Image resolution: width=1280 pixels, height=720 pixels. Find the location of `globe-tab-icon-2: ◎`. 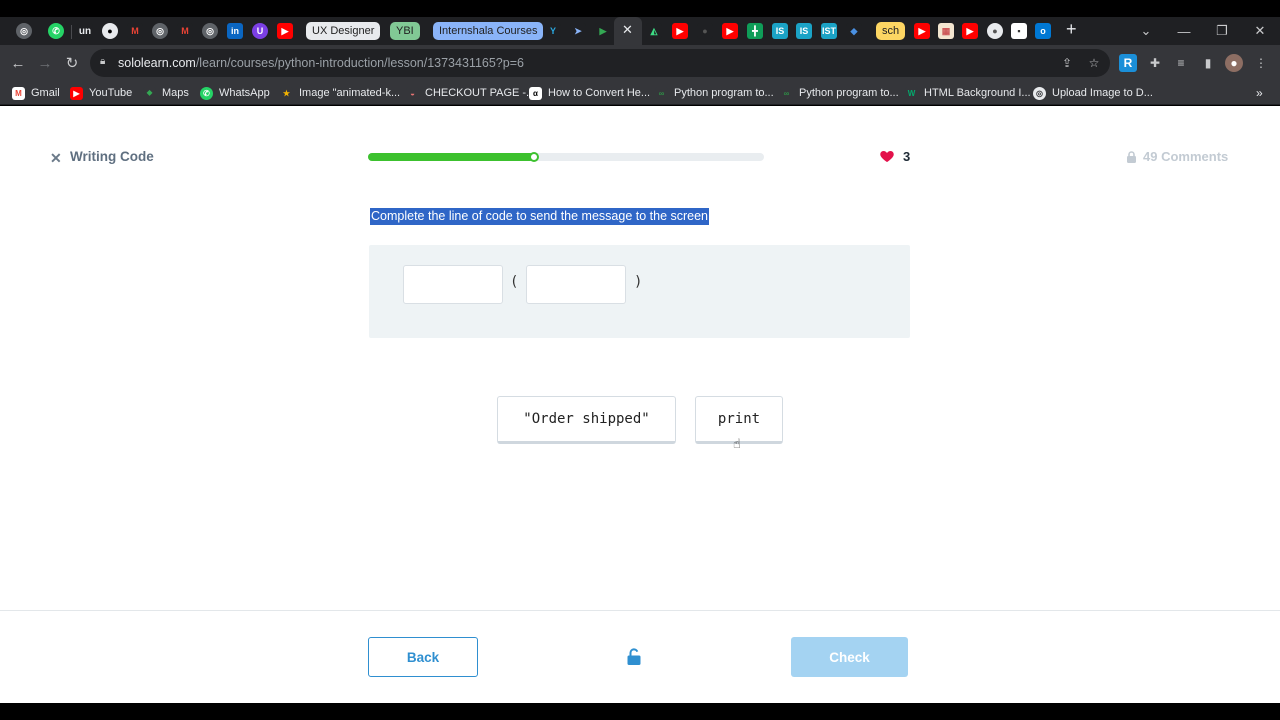

globe-tab-icon-2: ◎ is located at coordinates (210, 31).